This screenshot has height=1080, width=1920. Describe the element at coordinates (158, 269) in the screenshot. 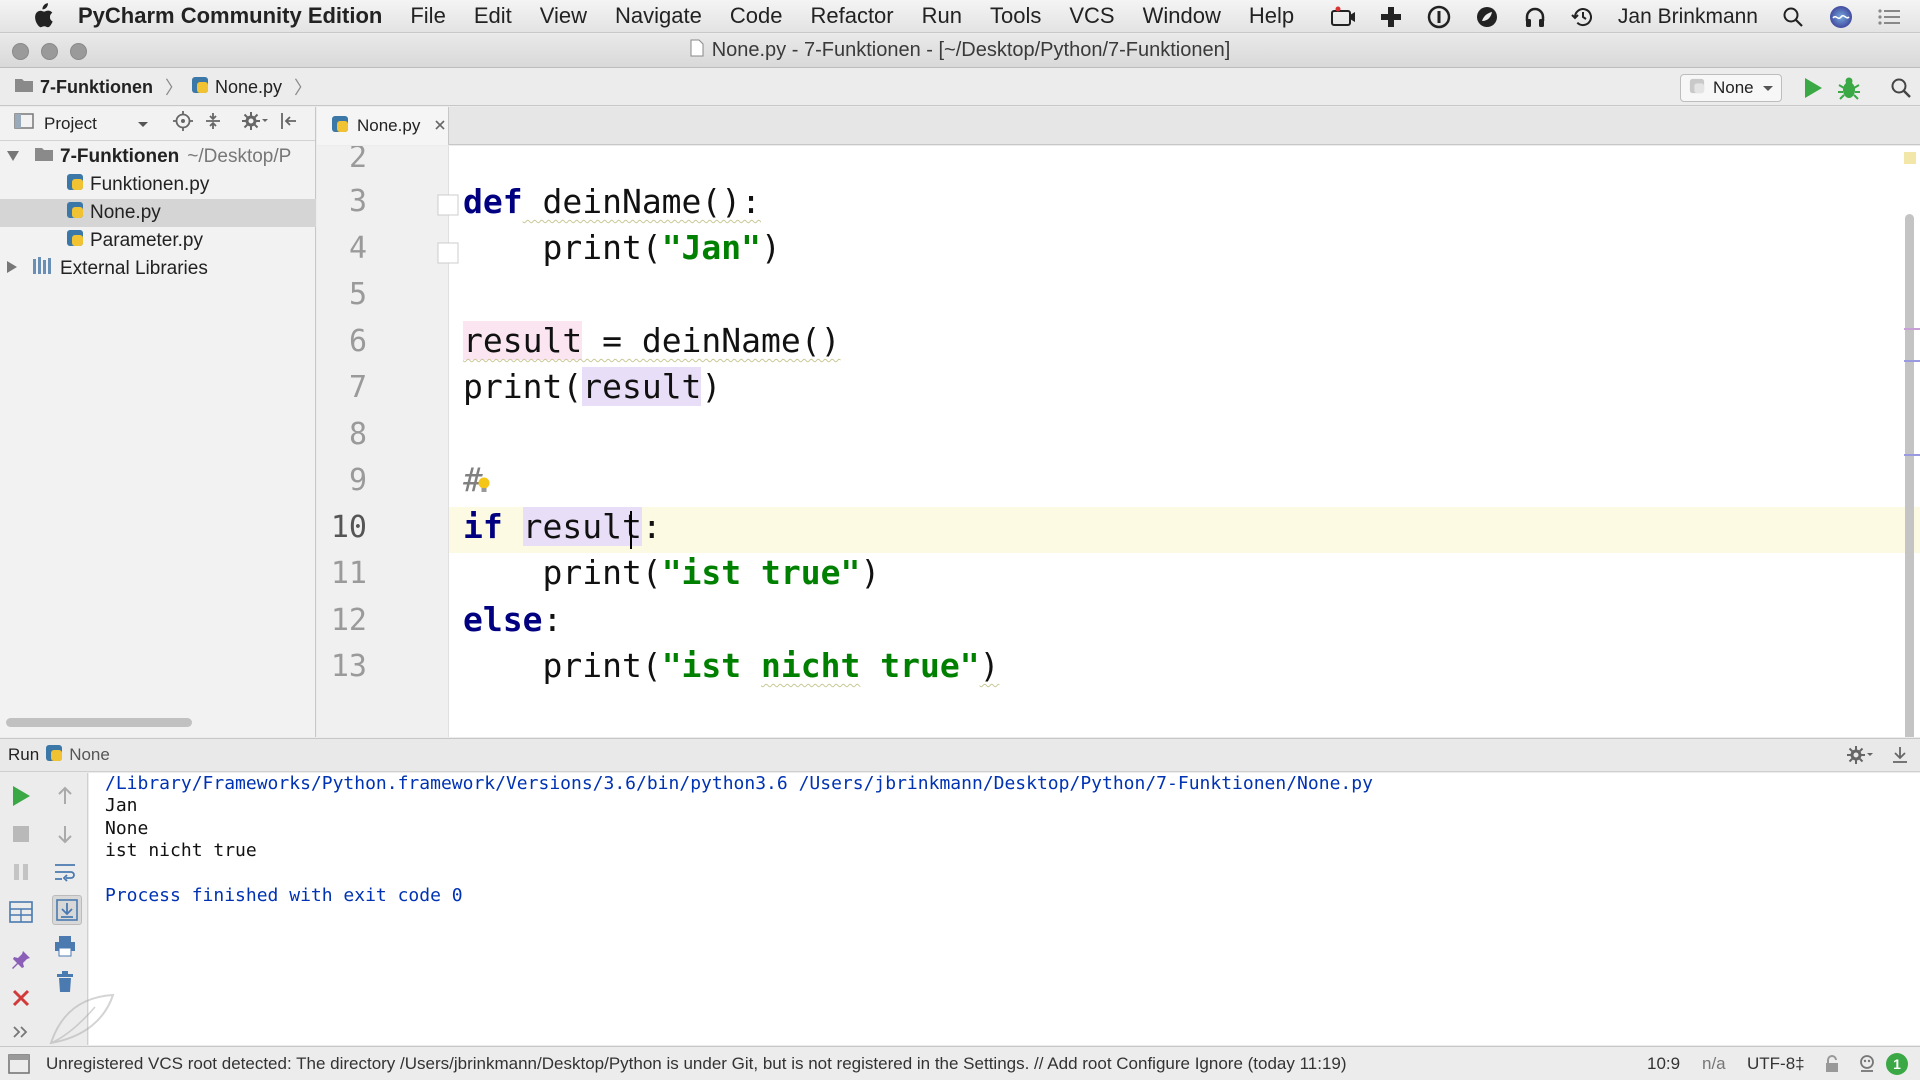

I see `tree-item-external-libraries: External Libraries` at that location.